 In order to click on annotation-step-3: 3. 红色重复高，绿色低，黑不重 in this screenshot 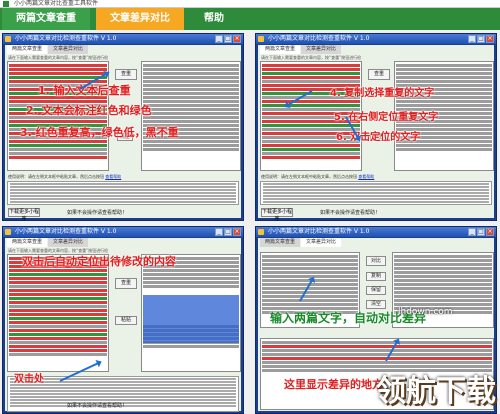, I will do `click(99, 132)`.